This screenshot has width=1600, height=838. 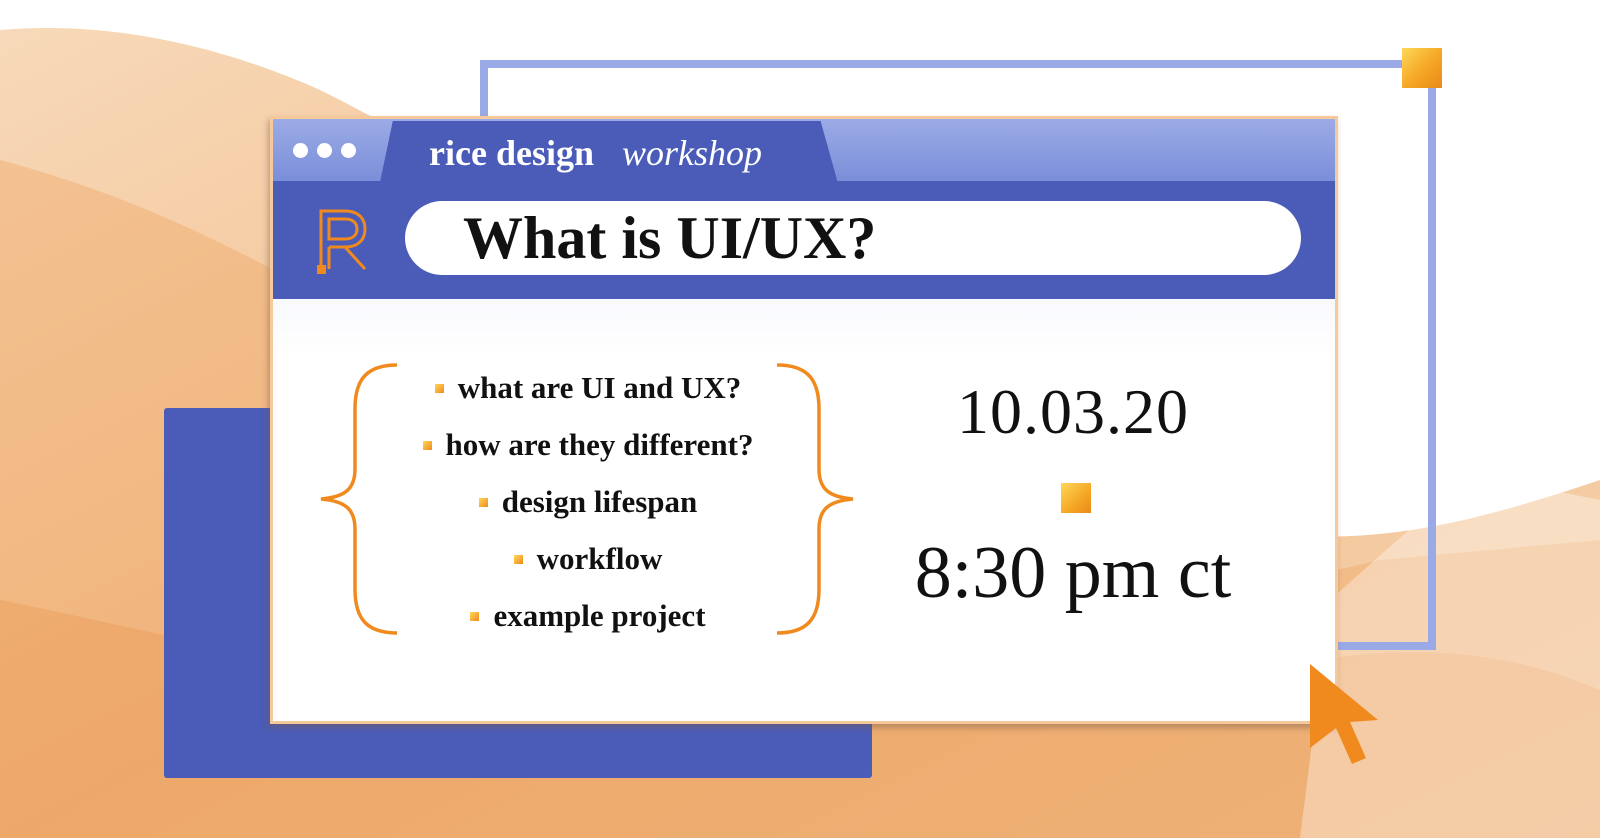 I want to click on tab-subtitle: workshop, so click(x=691, y=153).